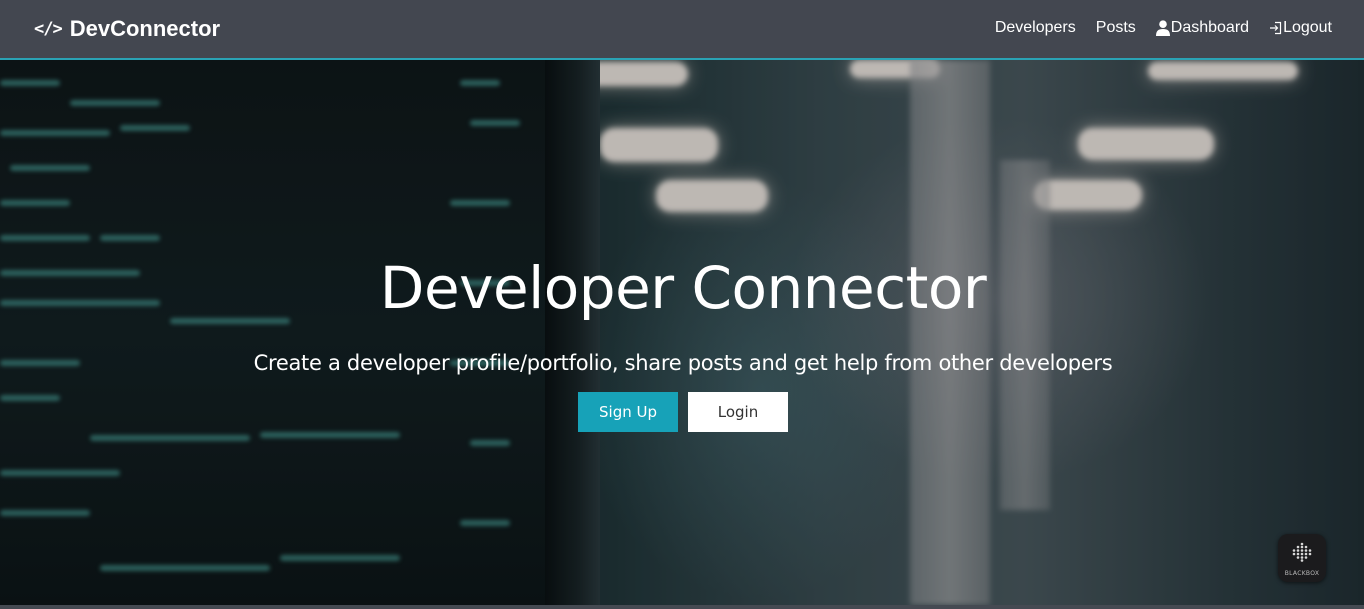  I want to click on nav-links: Developers Posts Dashboard Logout, so click(1163, 28).